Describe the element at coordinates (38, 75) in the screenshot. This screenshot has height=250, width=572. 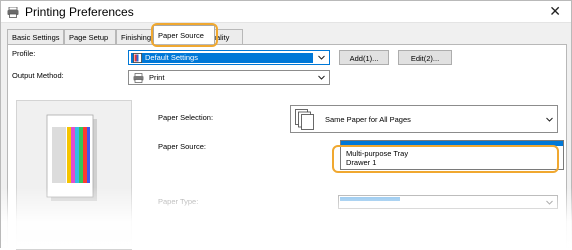
I see `output-method-label: Output Method:` at that location.